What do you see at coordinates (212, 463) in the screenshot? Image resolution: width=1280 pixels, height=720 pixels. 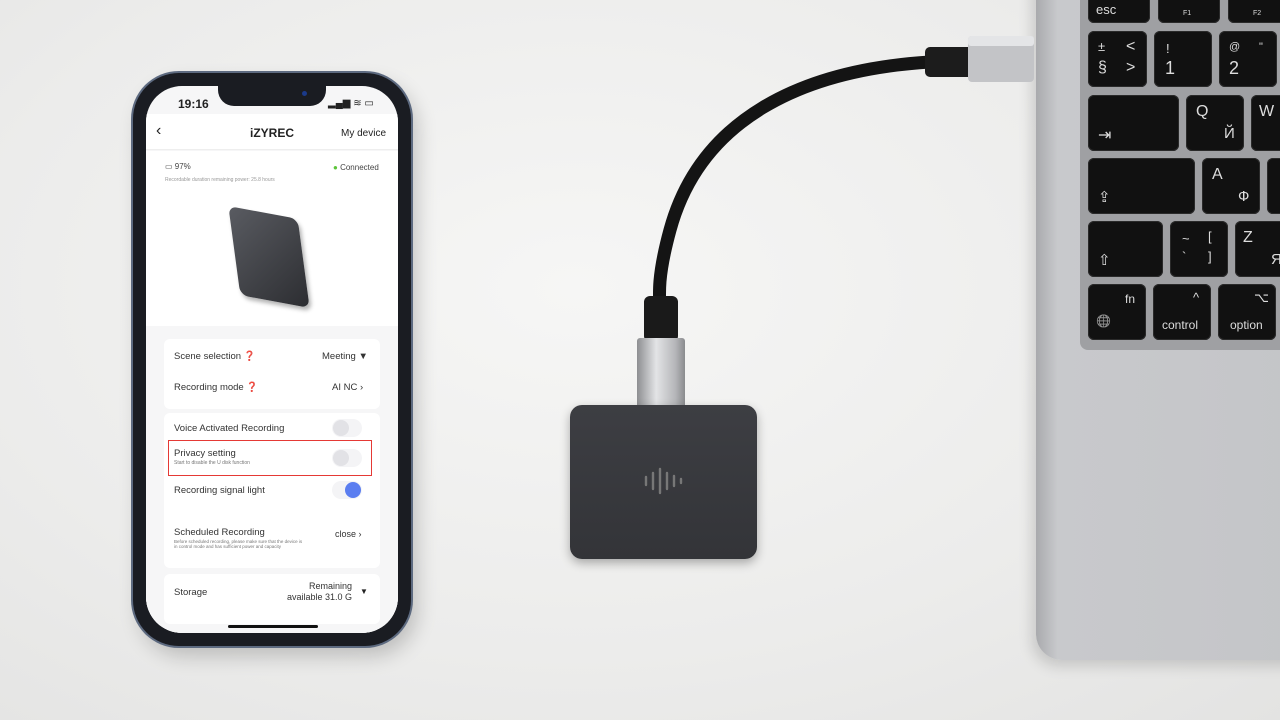 I see `privacy-setting-sub: Start to disable the U disk function` at bounding box center [212, 463].